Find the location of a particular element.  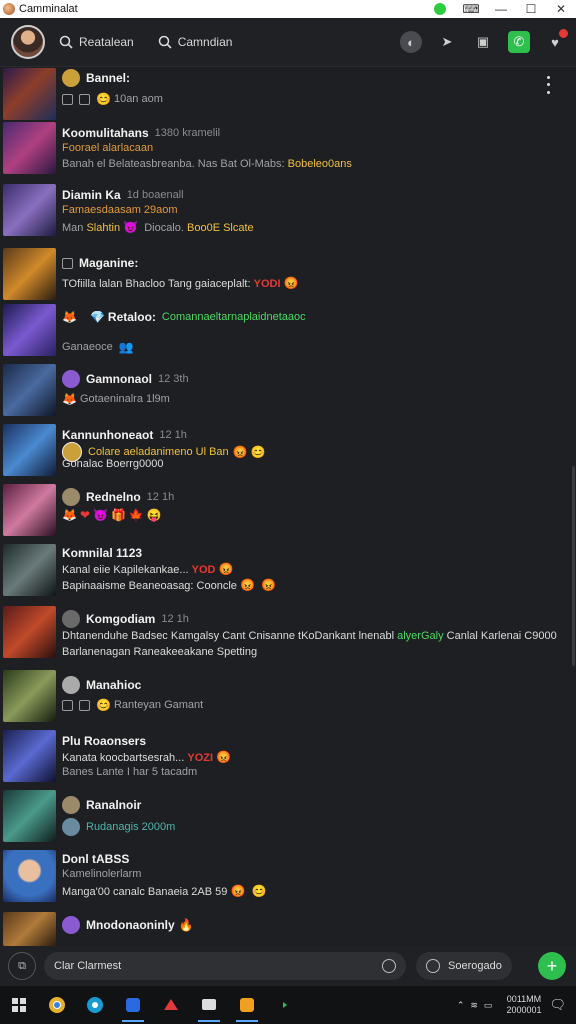

taskbar-clock: 0011MM 2000001 is located at coordinates (523, 1005).